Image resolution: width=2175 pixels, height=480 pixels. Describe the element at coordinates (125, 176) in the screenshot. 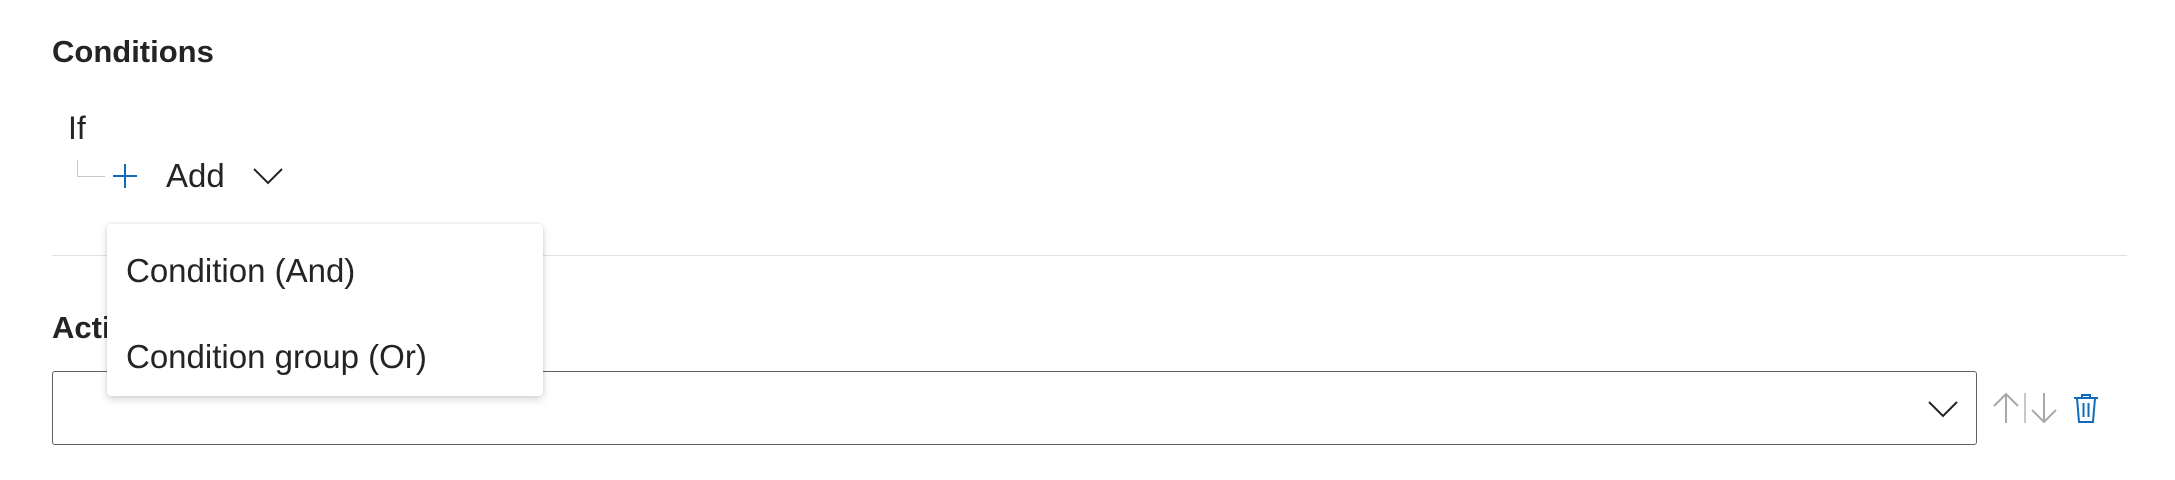

I see `plus-icon` at that location.